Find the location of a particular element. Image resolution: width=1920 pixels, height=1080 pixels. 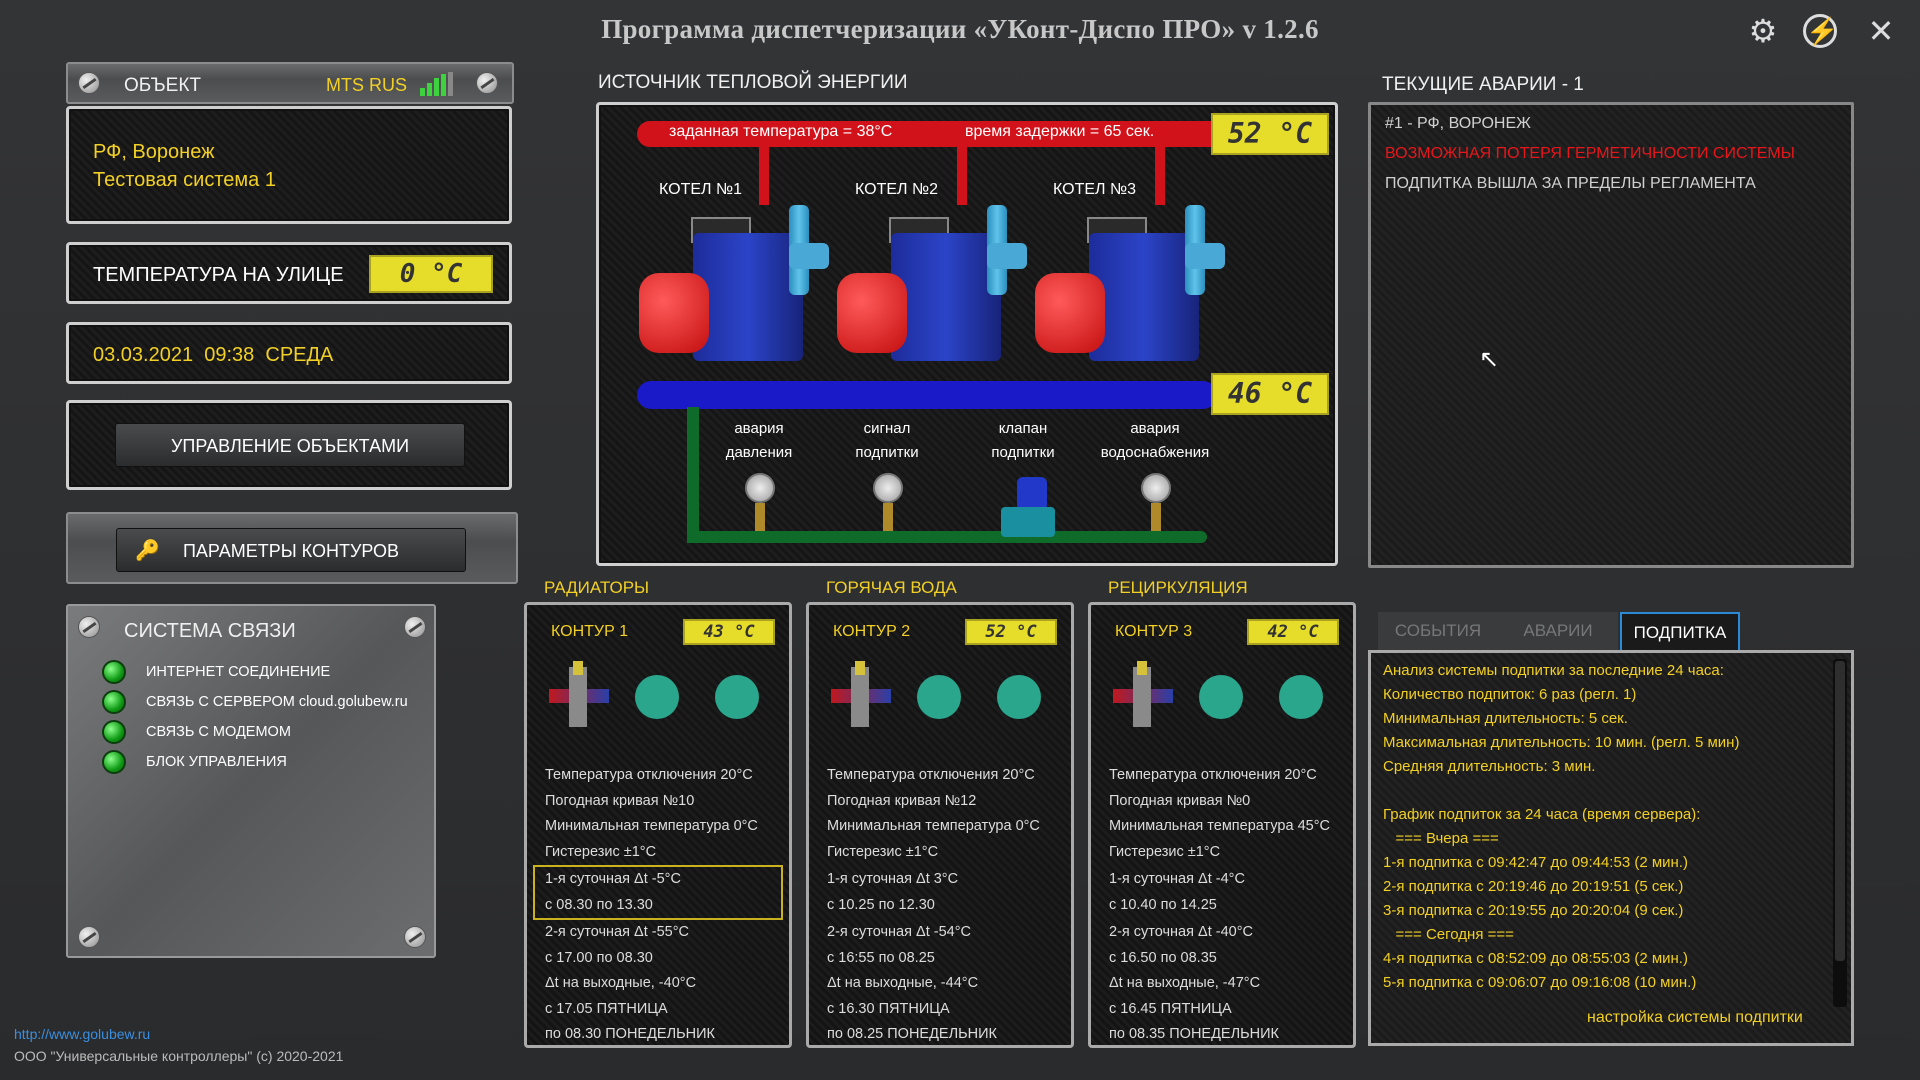

alarm-item: ВОЗМОЖНАЯ ПОТЕРЯ ГЕРМЕТИЧНОСТИ СИСТЕМЫ is located at coordinates (1590, 154).